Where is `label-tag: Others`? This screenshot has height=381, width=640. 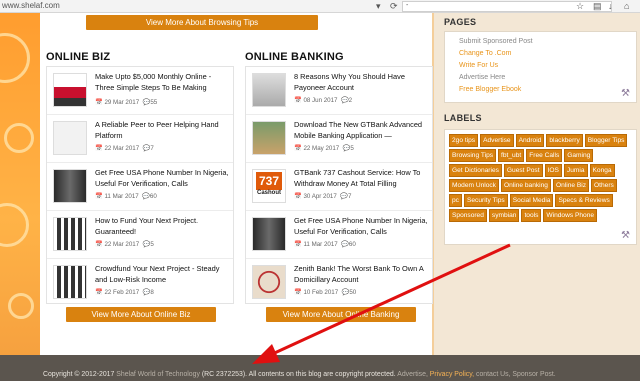 label-tag: Others is located at coordinates (604, 185).